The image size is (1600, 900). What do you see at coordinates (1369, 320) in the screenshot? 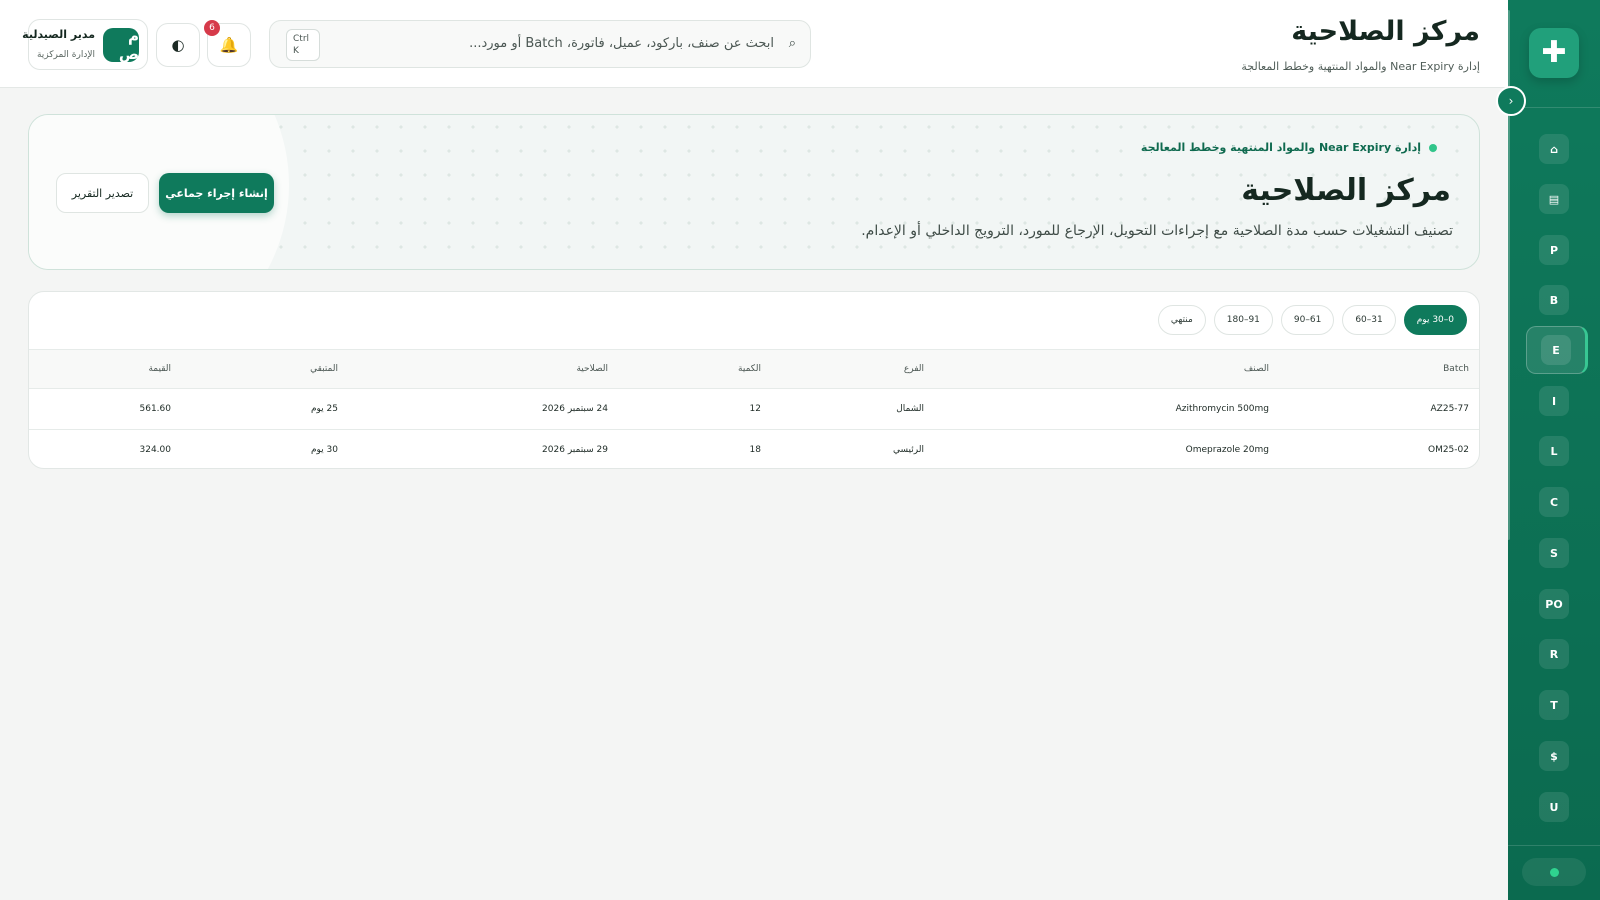
I see `filter-31-60: 31–60` at bounding box center [1369, 320].